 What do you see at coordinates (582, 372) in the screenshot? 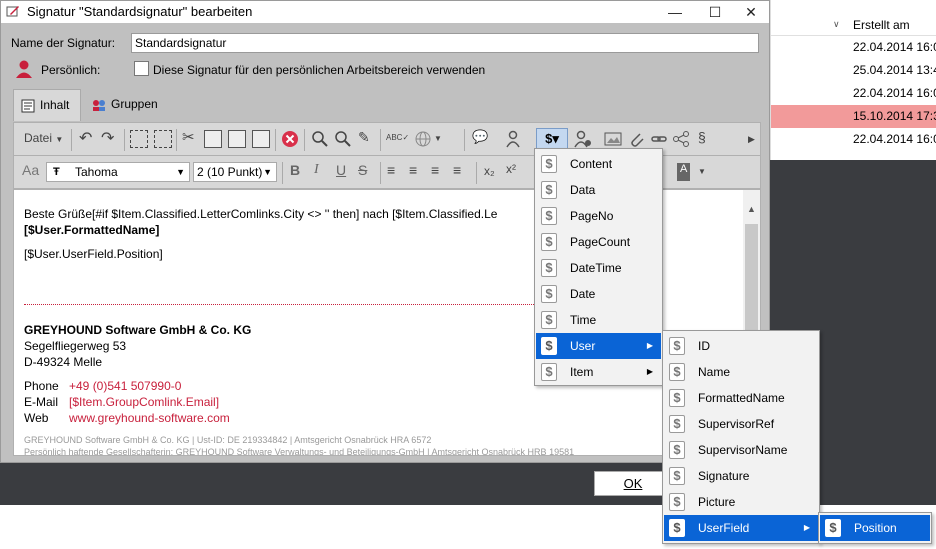
I see `menu-item-label: Item` at bounding box center [582, 372].